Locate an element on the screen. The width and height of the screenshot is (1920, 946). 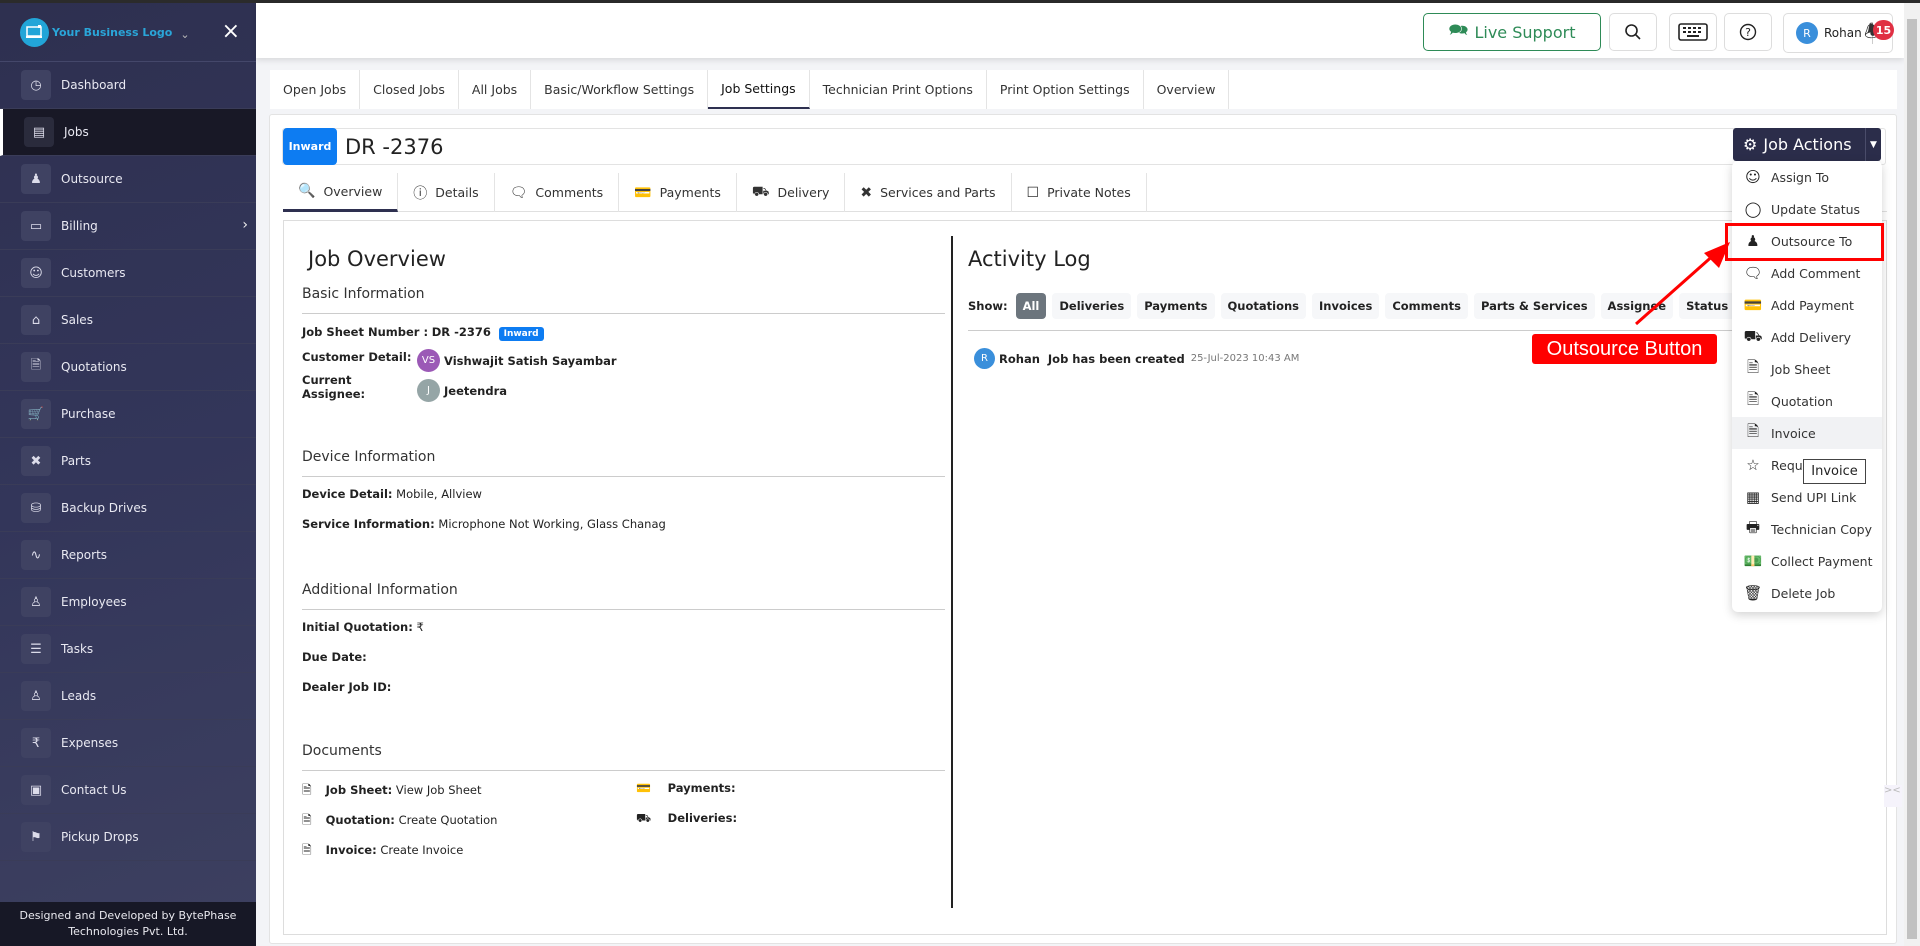
job-actions-button: ⚙ Job Actions ▼ is located at coordinates (1807, 144).